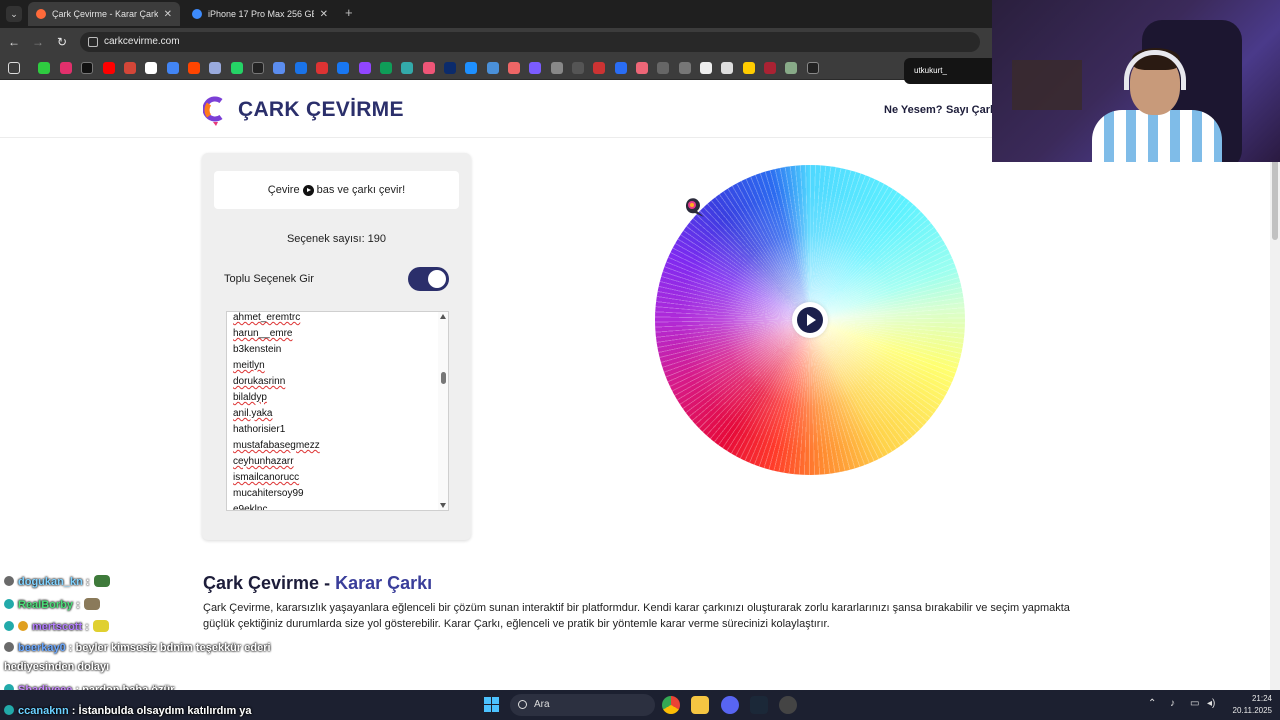  What do you see at coordinates (428, 279) in the screenshot?
I see `bulk-entry-toggle` at bounding box center [428, 279].